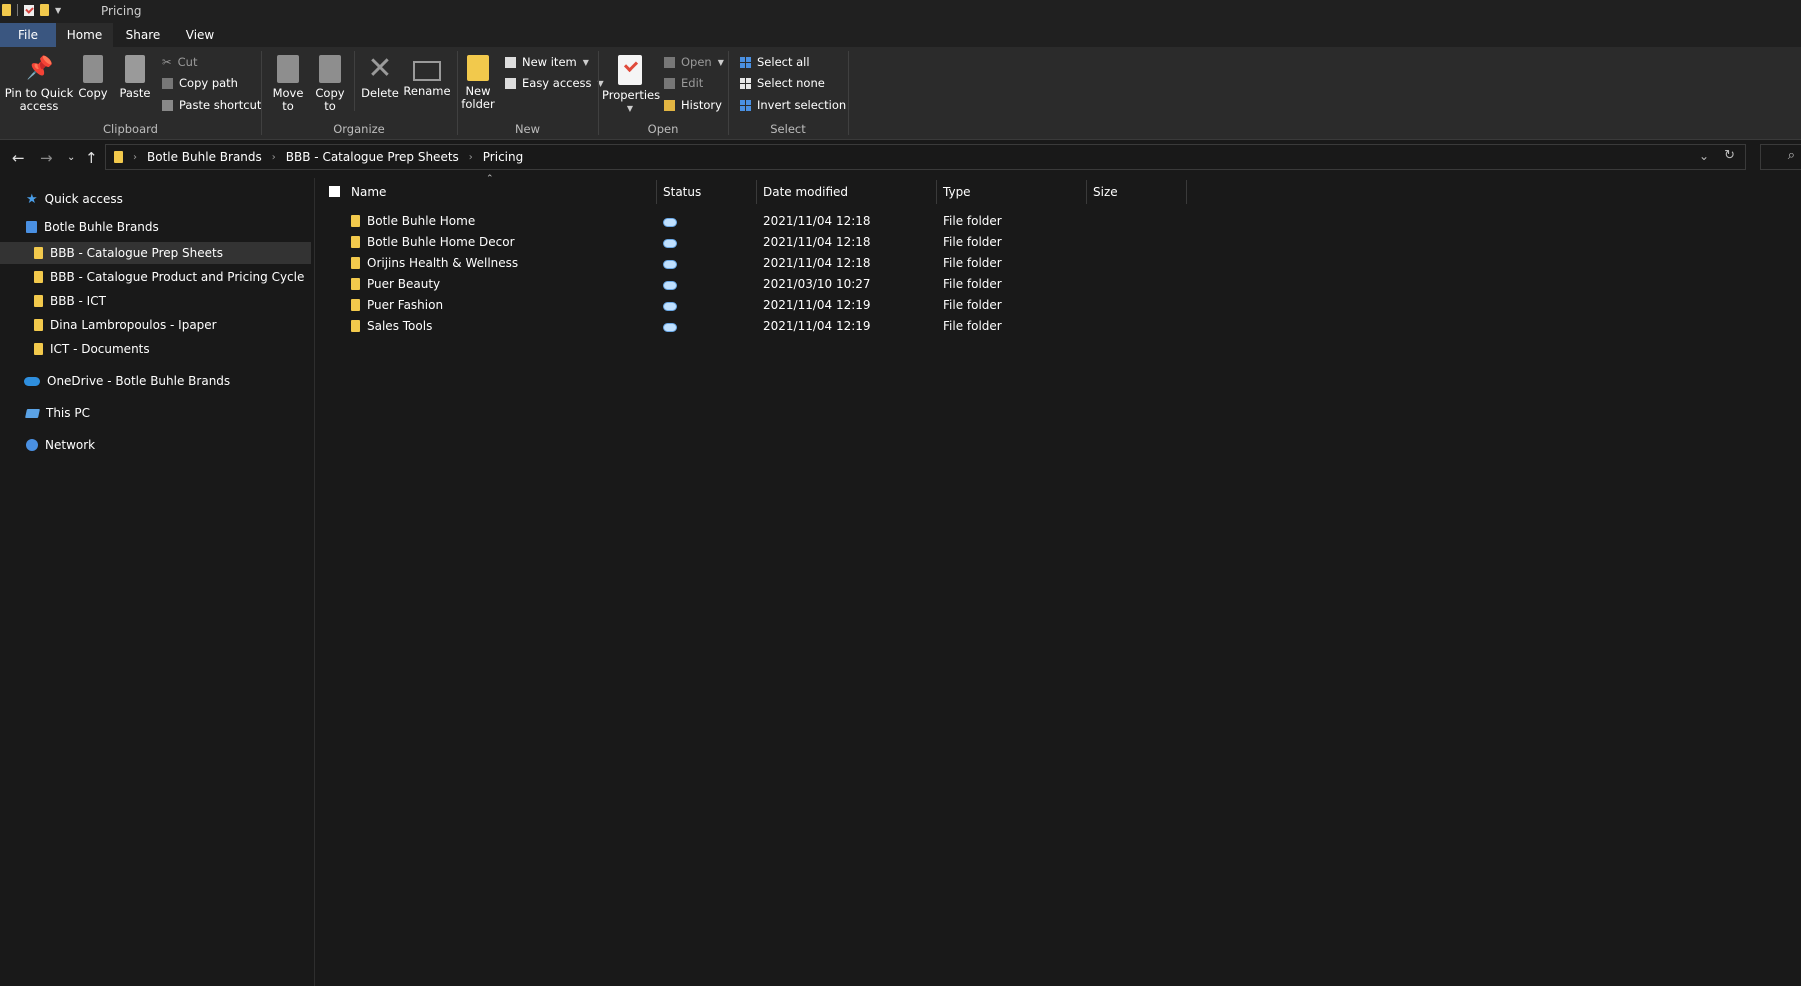 This screenshot has width=1801, height=986. Describe the element at coordinates (200, 35) in the screenshot. I see `tab-view: View` at that location.